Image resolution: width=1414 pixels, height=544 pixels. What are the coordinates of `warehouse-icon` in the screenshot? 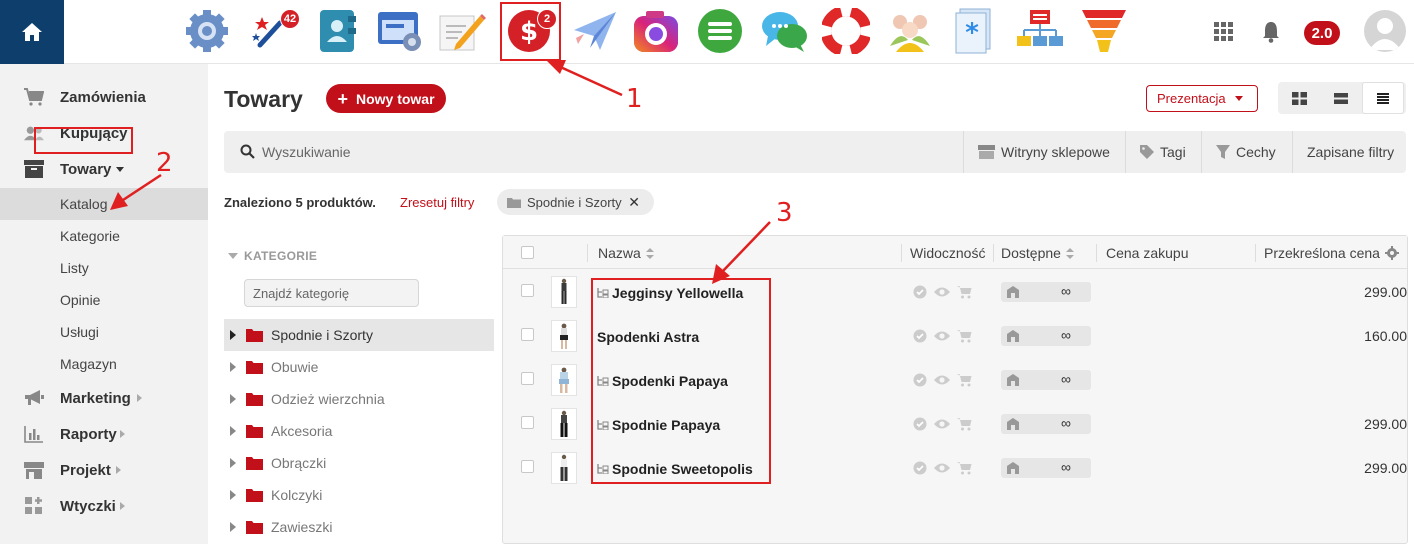 It's located at (1013, 336).